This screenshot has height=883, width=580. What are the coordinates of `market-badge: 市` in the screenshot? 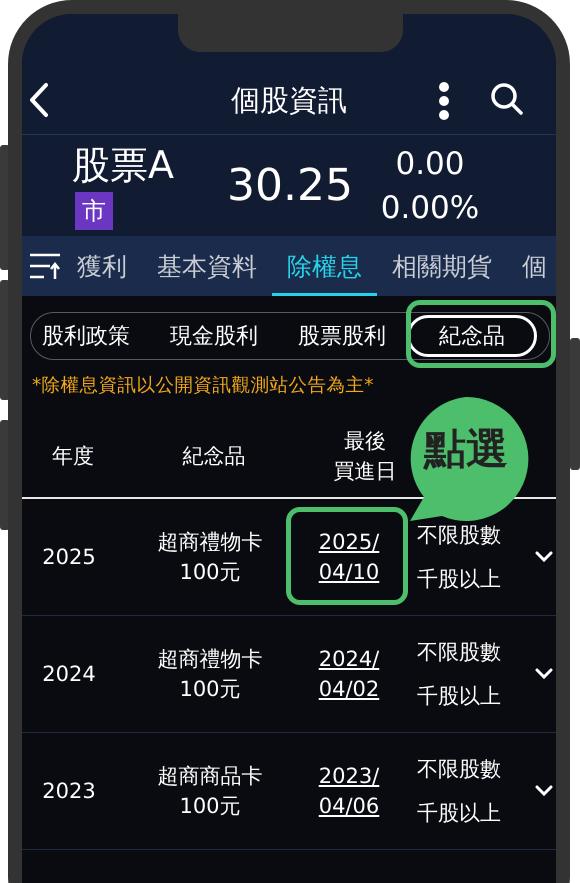 It's located at (94, 211).